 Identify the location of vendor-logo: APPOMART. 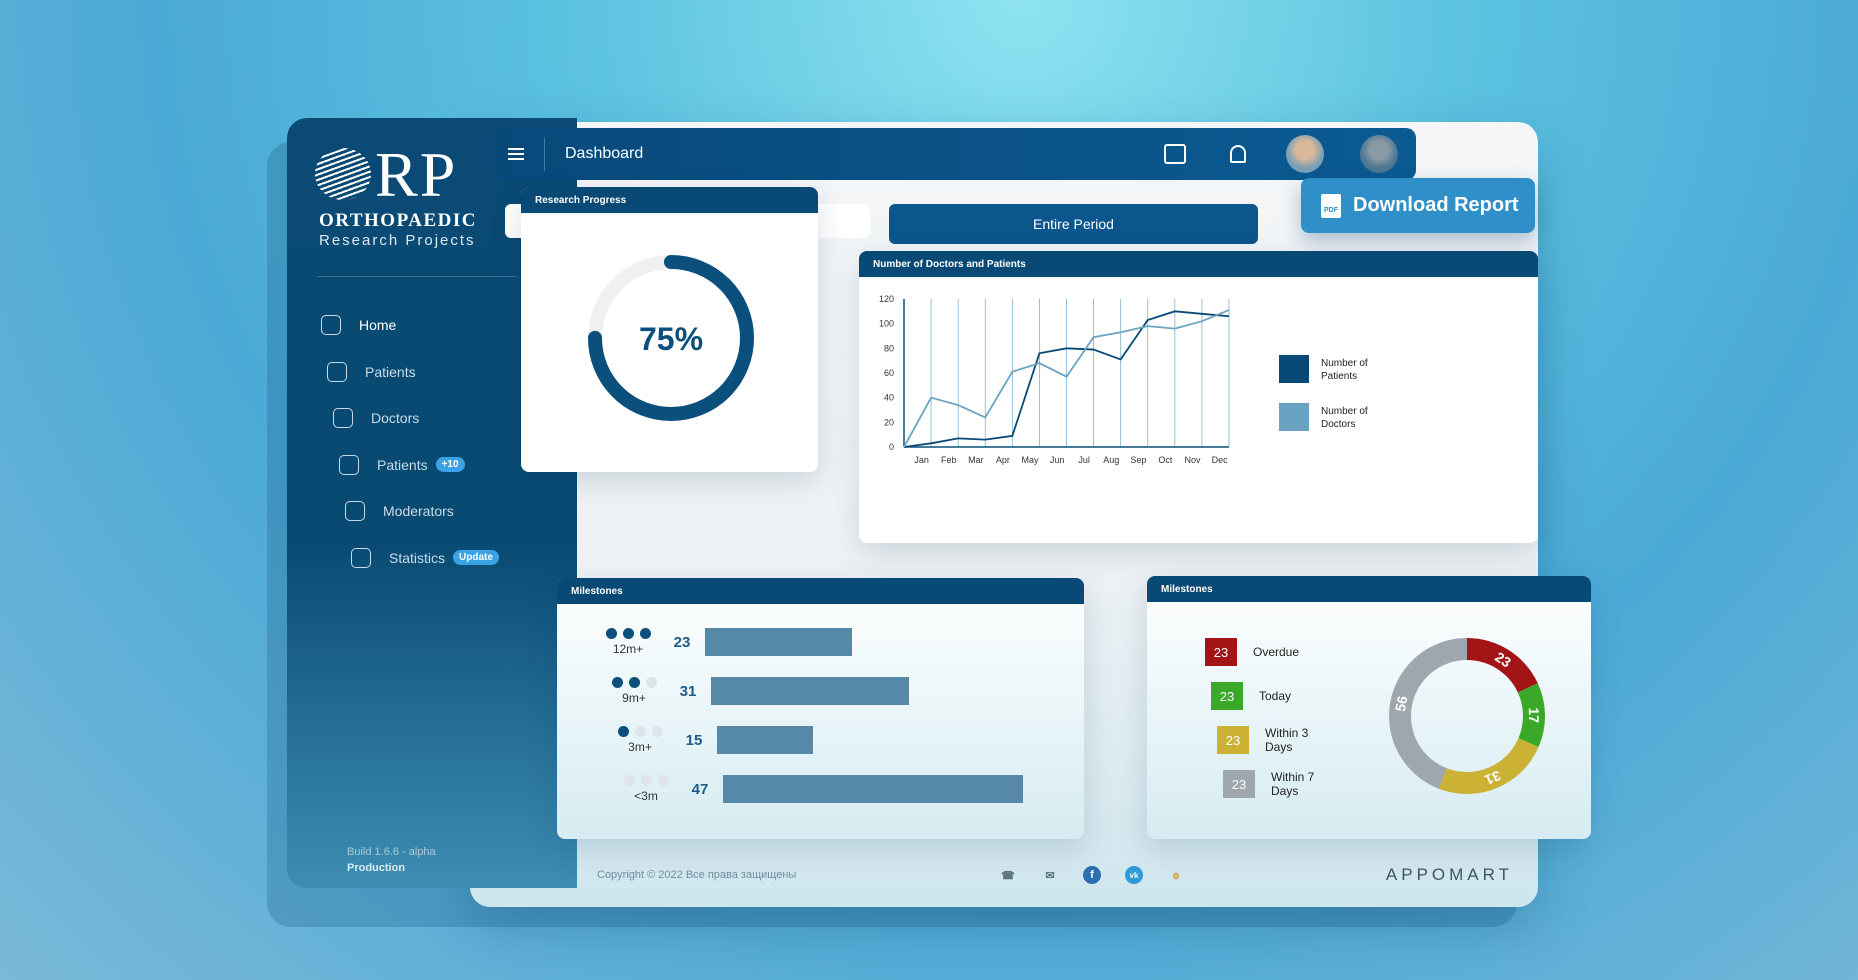
(1449, 874).